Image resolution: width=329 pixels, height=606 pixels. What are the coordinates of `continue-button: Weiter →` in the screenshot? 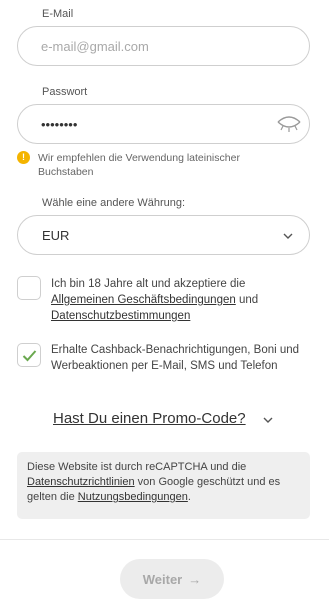 It's located at (172, 579).